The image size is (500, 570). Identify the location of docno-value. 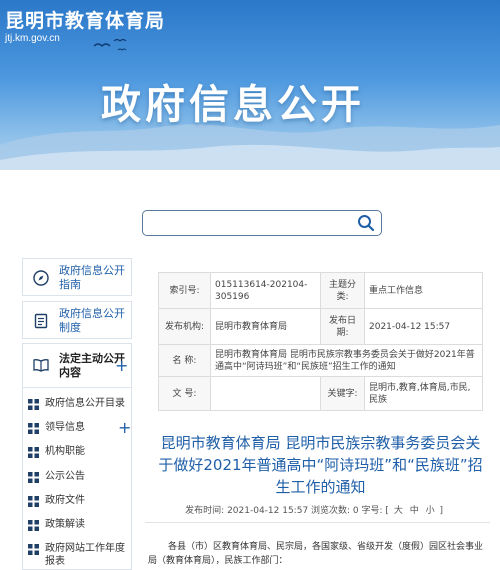
(265, 393).